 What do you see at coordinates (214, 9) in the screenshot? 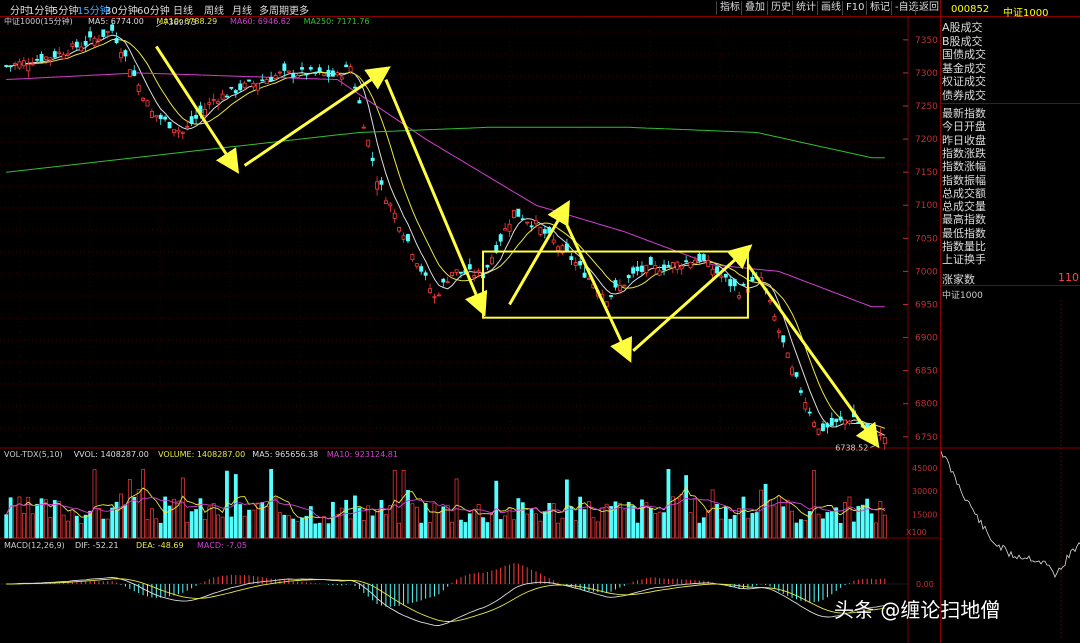
I see `period-tab-7: 周线` at bounding box center [214, 9].